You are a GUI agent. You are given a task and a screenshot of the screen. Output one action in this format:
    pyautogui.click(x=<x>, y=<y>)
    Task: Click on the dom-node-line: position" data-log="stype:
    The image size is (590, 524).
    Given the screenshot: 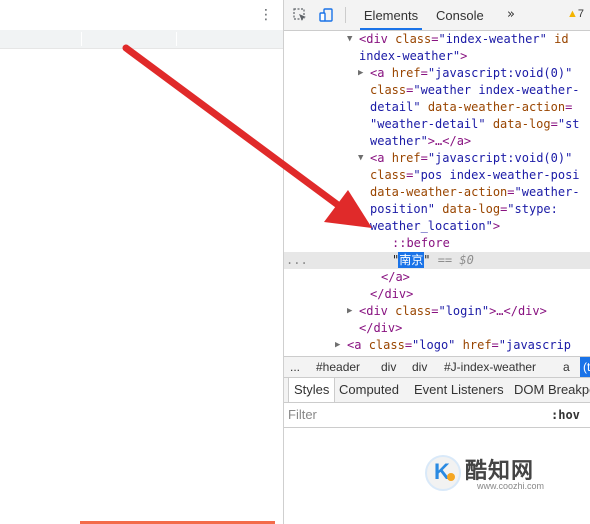 What is the action you would take?
    pyautogui.click(x=437, y=209)
    